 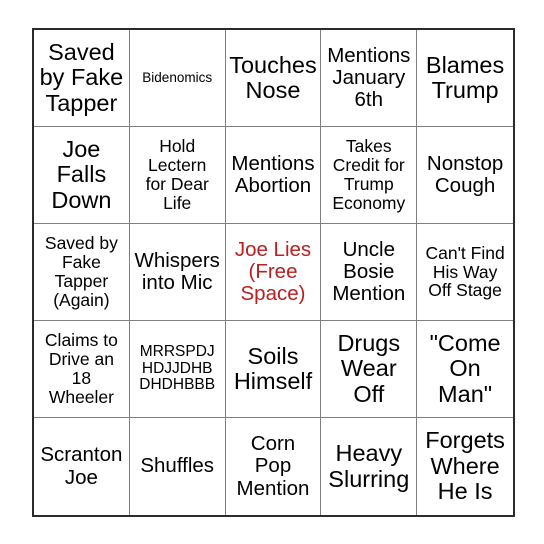 I want to click on bingo-cell: Claims to Drive an 18 Wheeler, so click(x=82, y=369).